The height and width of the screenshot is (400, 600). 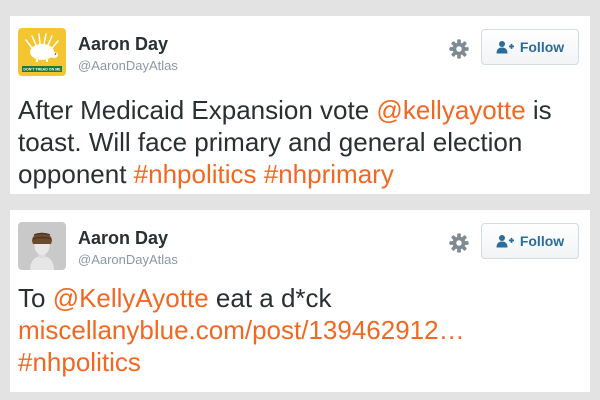 I want to click on text-segment: After Medicaid Expansion vote, so click(x=197, y=110).